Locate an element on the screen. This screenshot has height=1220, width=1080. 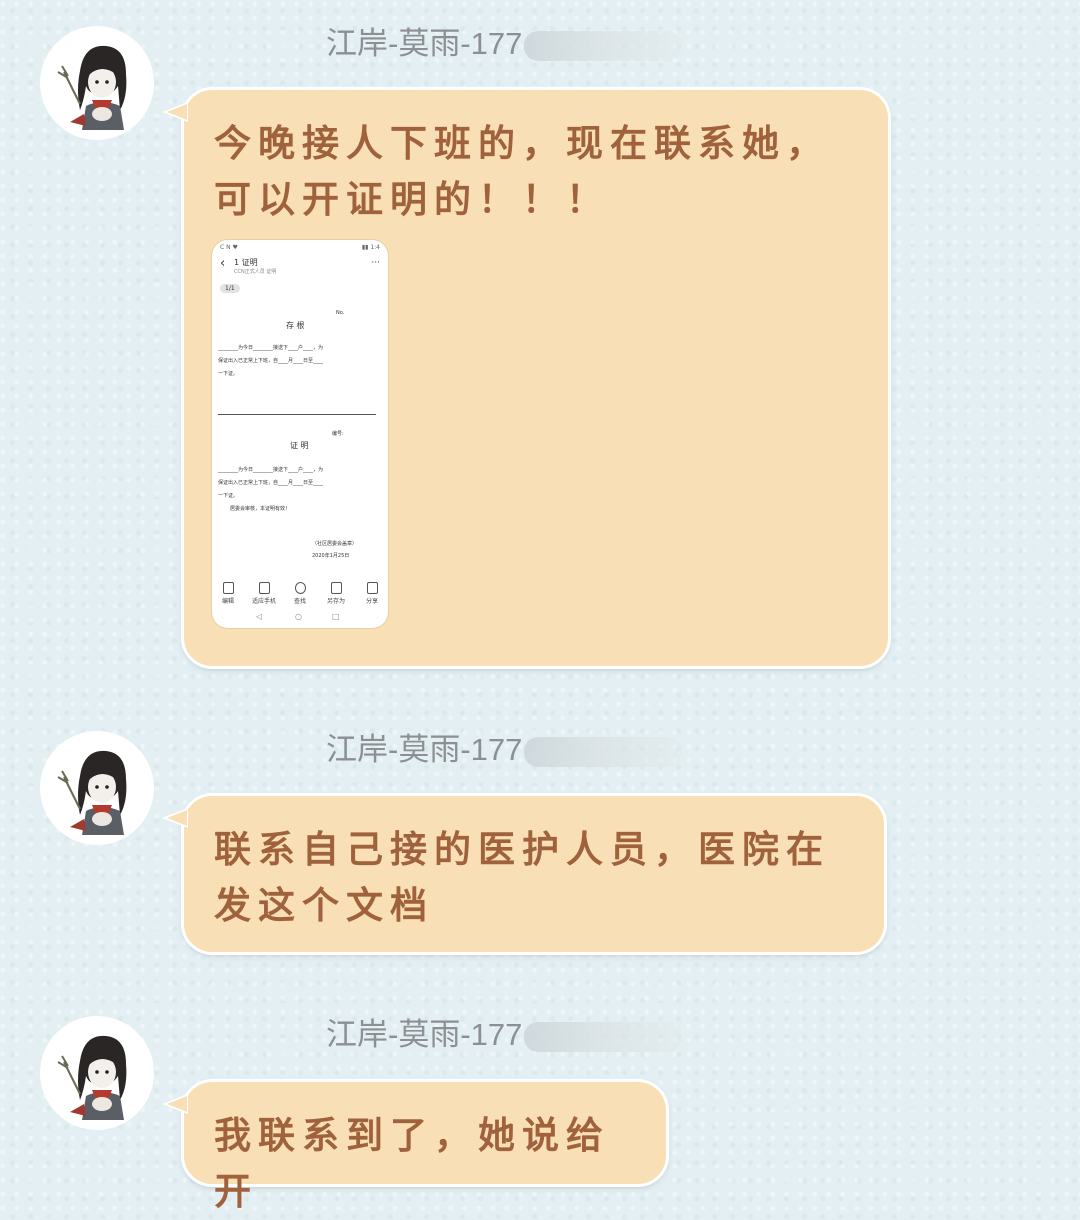
search-icon is located at coordinates (300, 588).